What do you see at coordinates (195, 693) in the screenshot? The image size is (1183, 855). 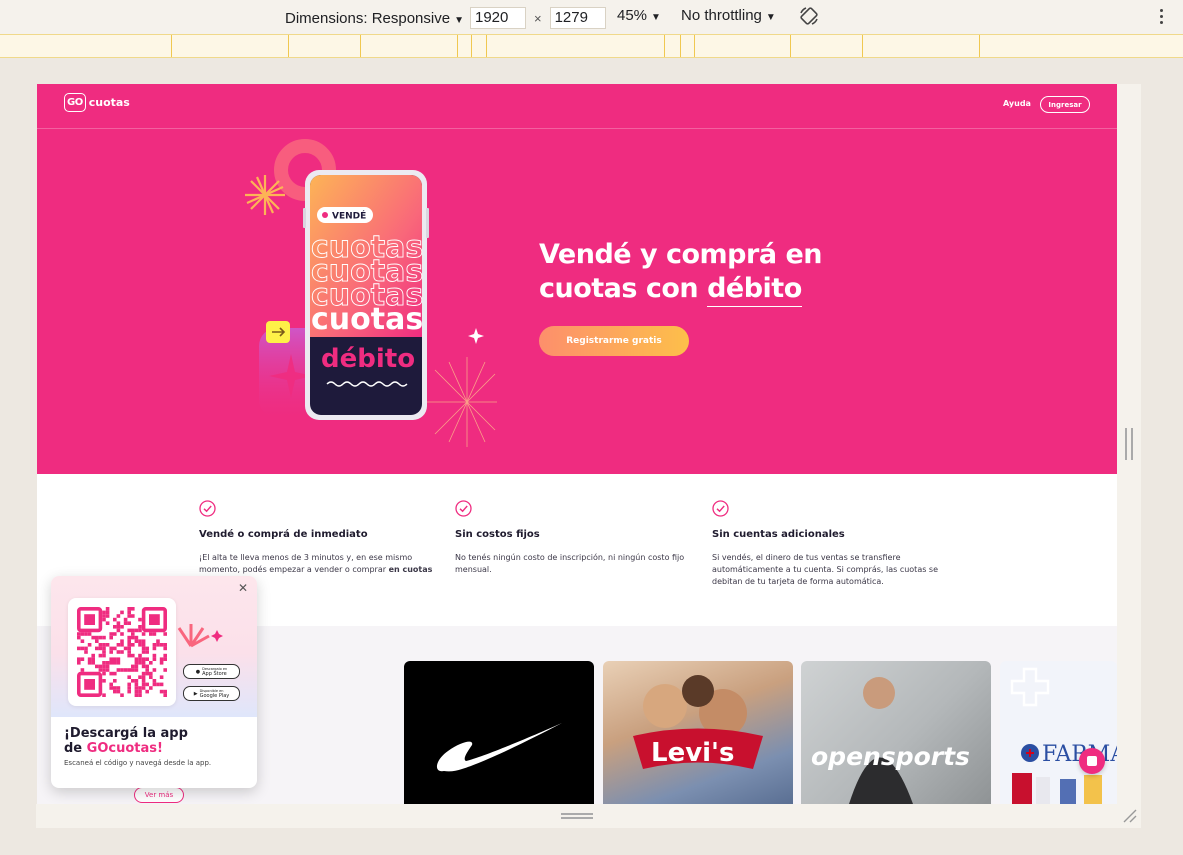 I see `play-icon: ▶` at bounding box center [195, 693].